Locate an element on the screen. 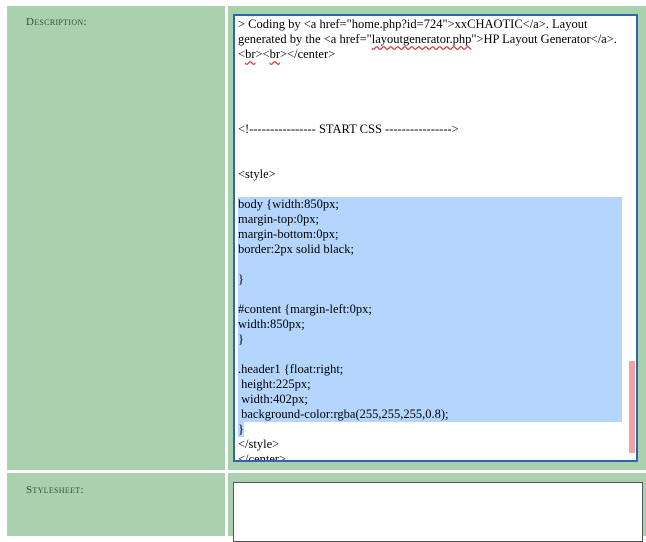 Image resolution: width=646 pixels, height=542 pixels. credits-text-b: ">HP Layout Generator</a>. is located at coordinates (544, 39).